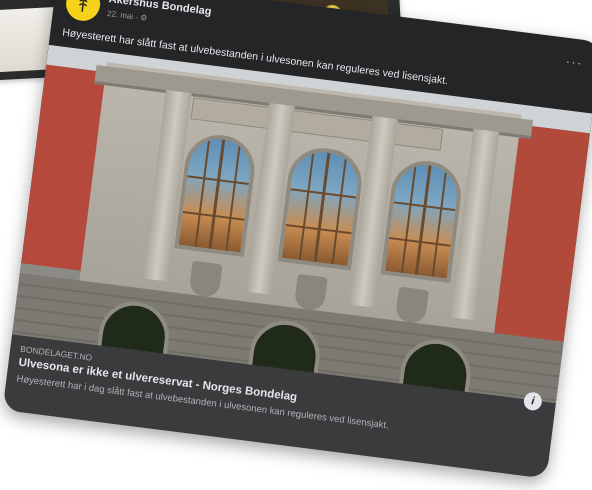 The width and height of the screenshot is (592, 490). Describe the element at coordinates (83, 7) in the screenshot. I see `wheat-logo-icon` at that location.